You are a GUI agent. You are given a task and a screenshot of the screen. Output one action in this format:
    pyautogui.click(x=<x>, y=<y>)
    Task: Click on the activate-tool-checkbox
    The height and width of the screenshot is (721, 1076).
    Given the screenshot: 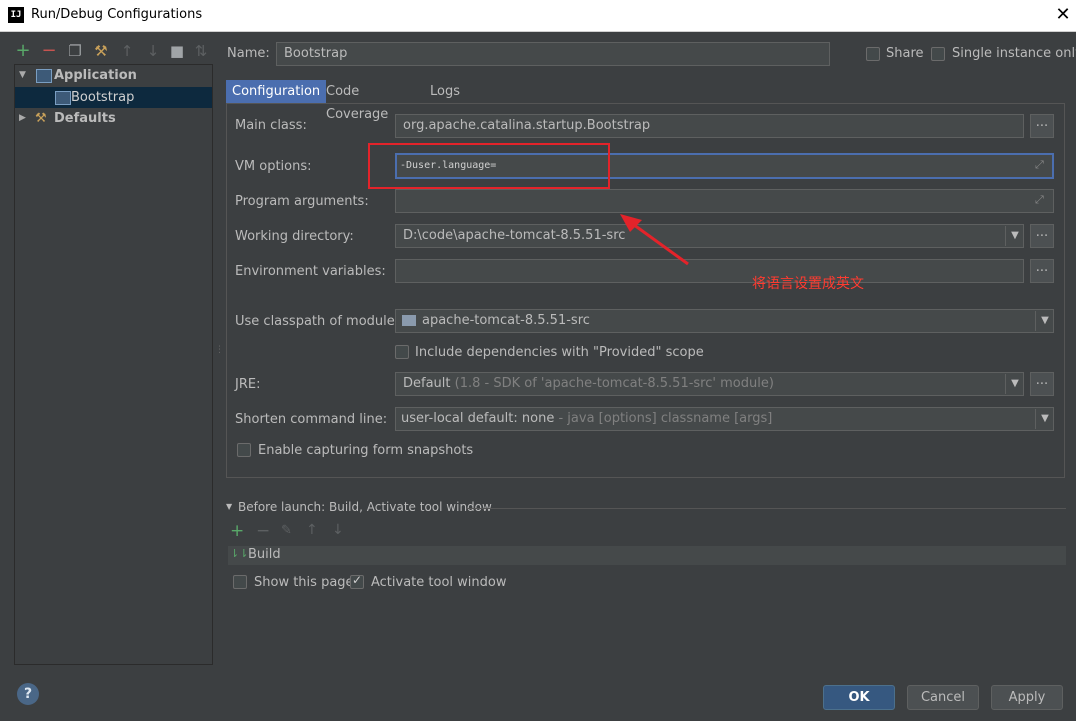 What is the action you would take?
    pyautogui.click(x=357, y=581)
    